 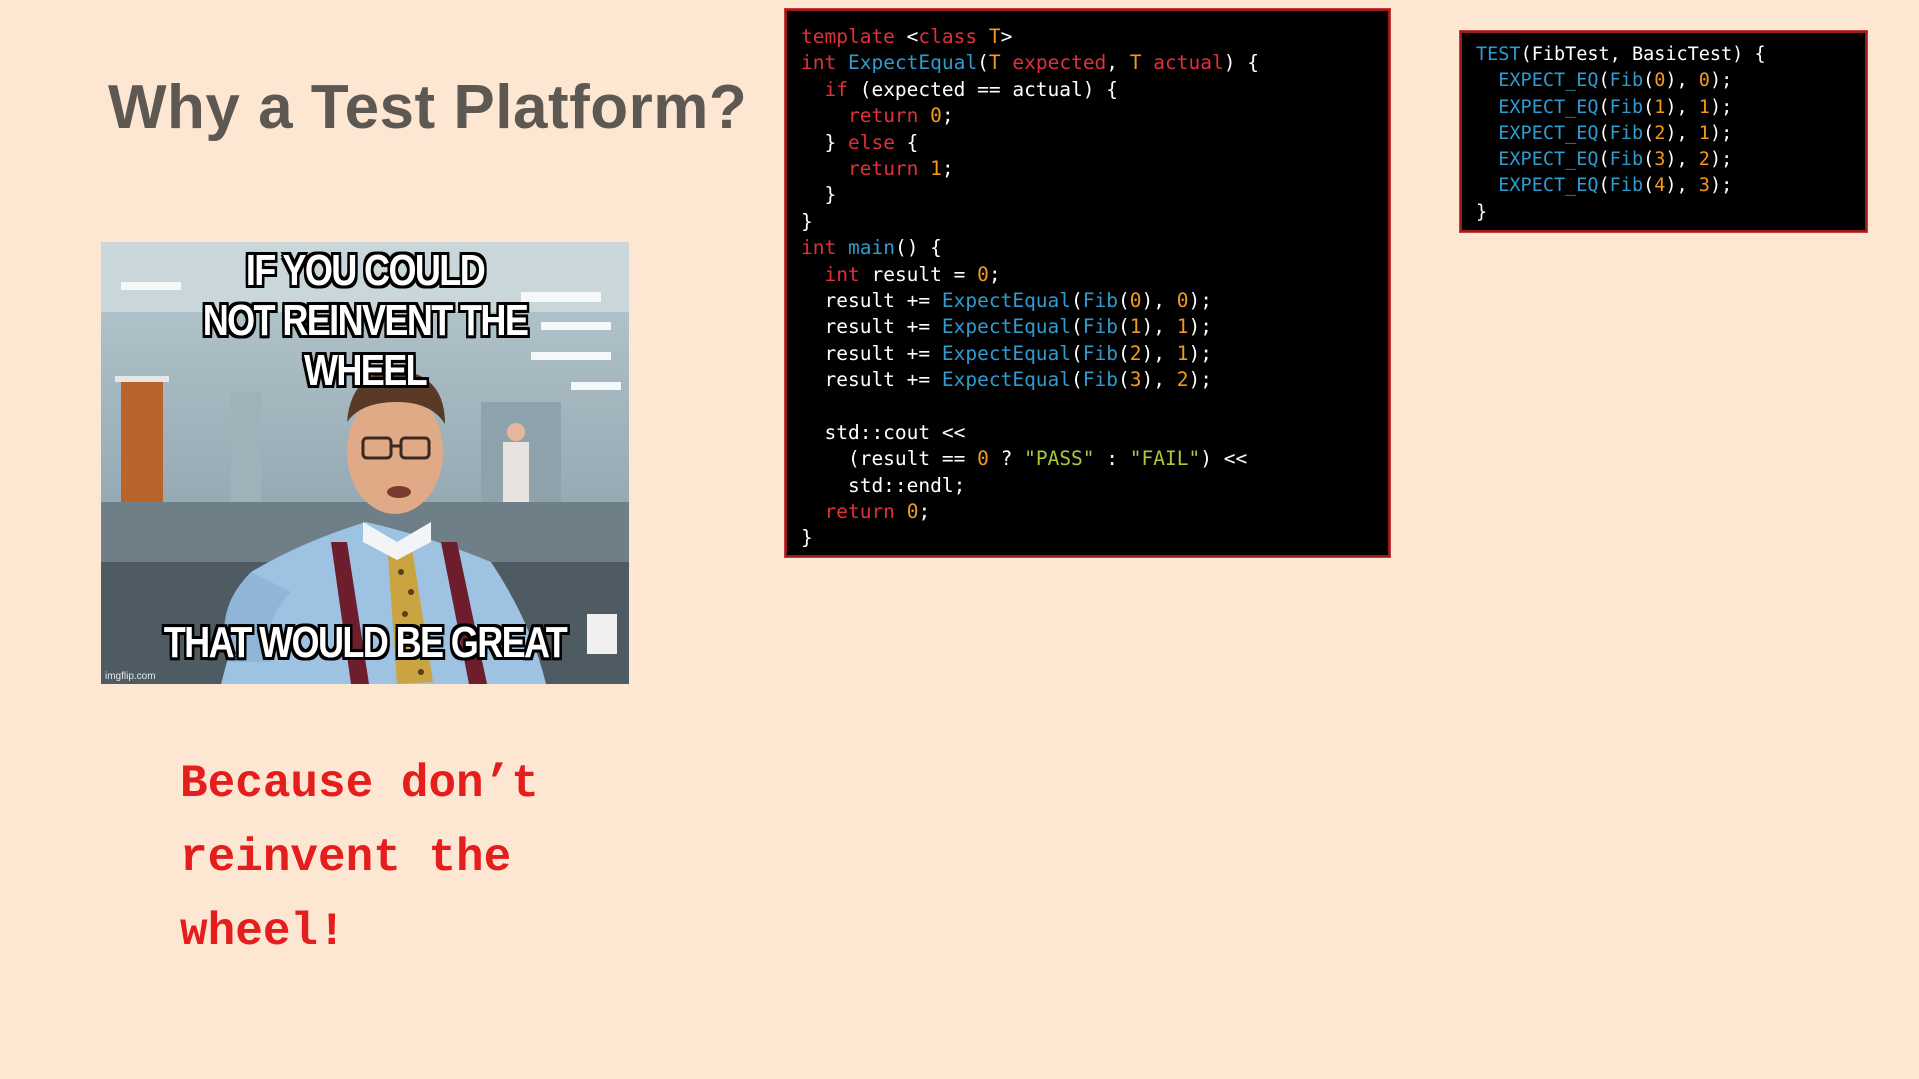 I want to click on code-line: EXPECT_EQ(Fib(3), 2);, so click(x=1663, y=160).